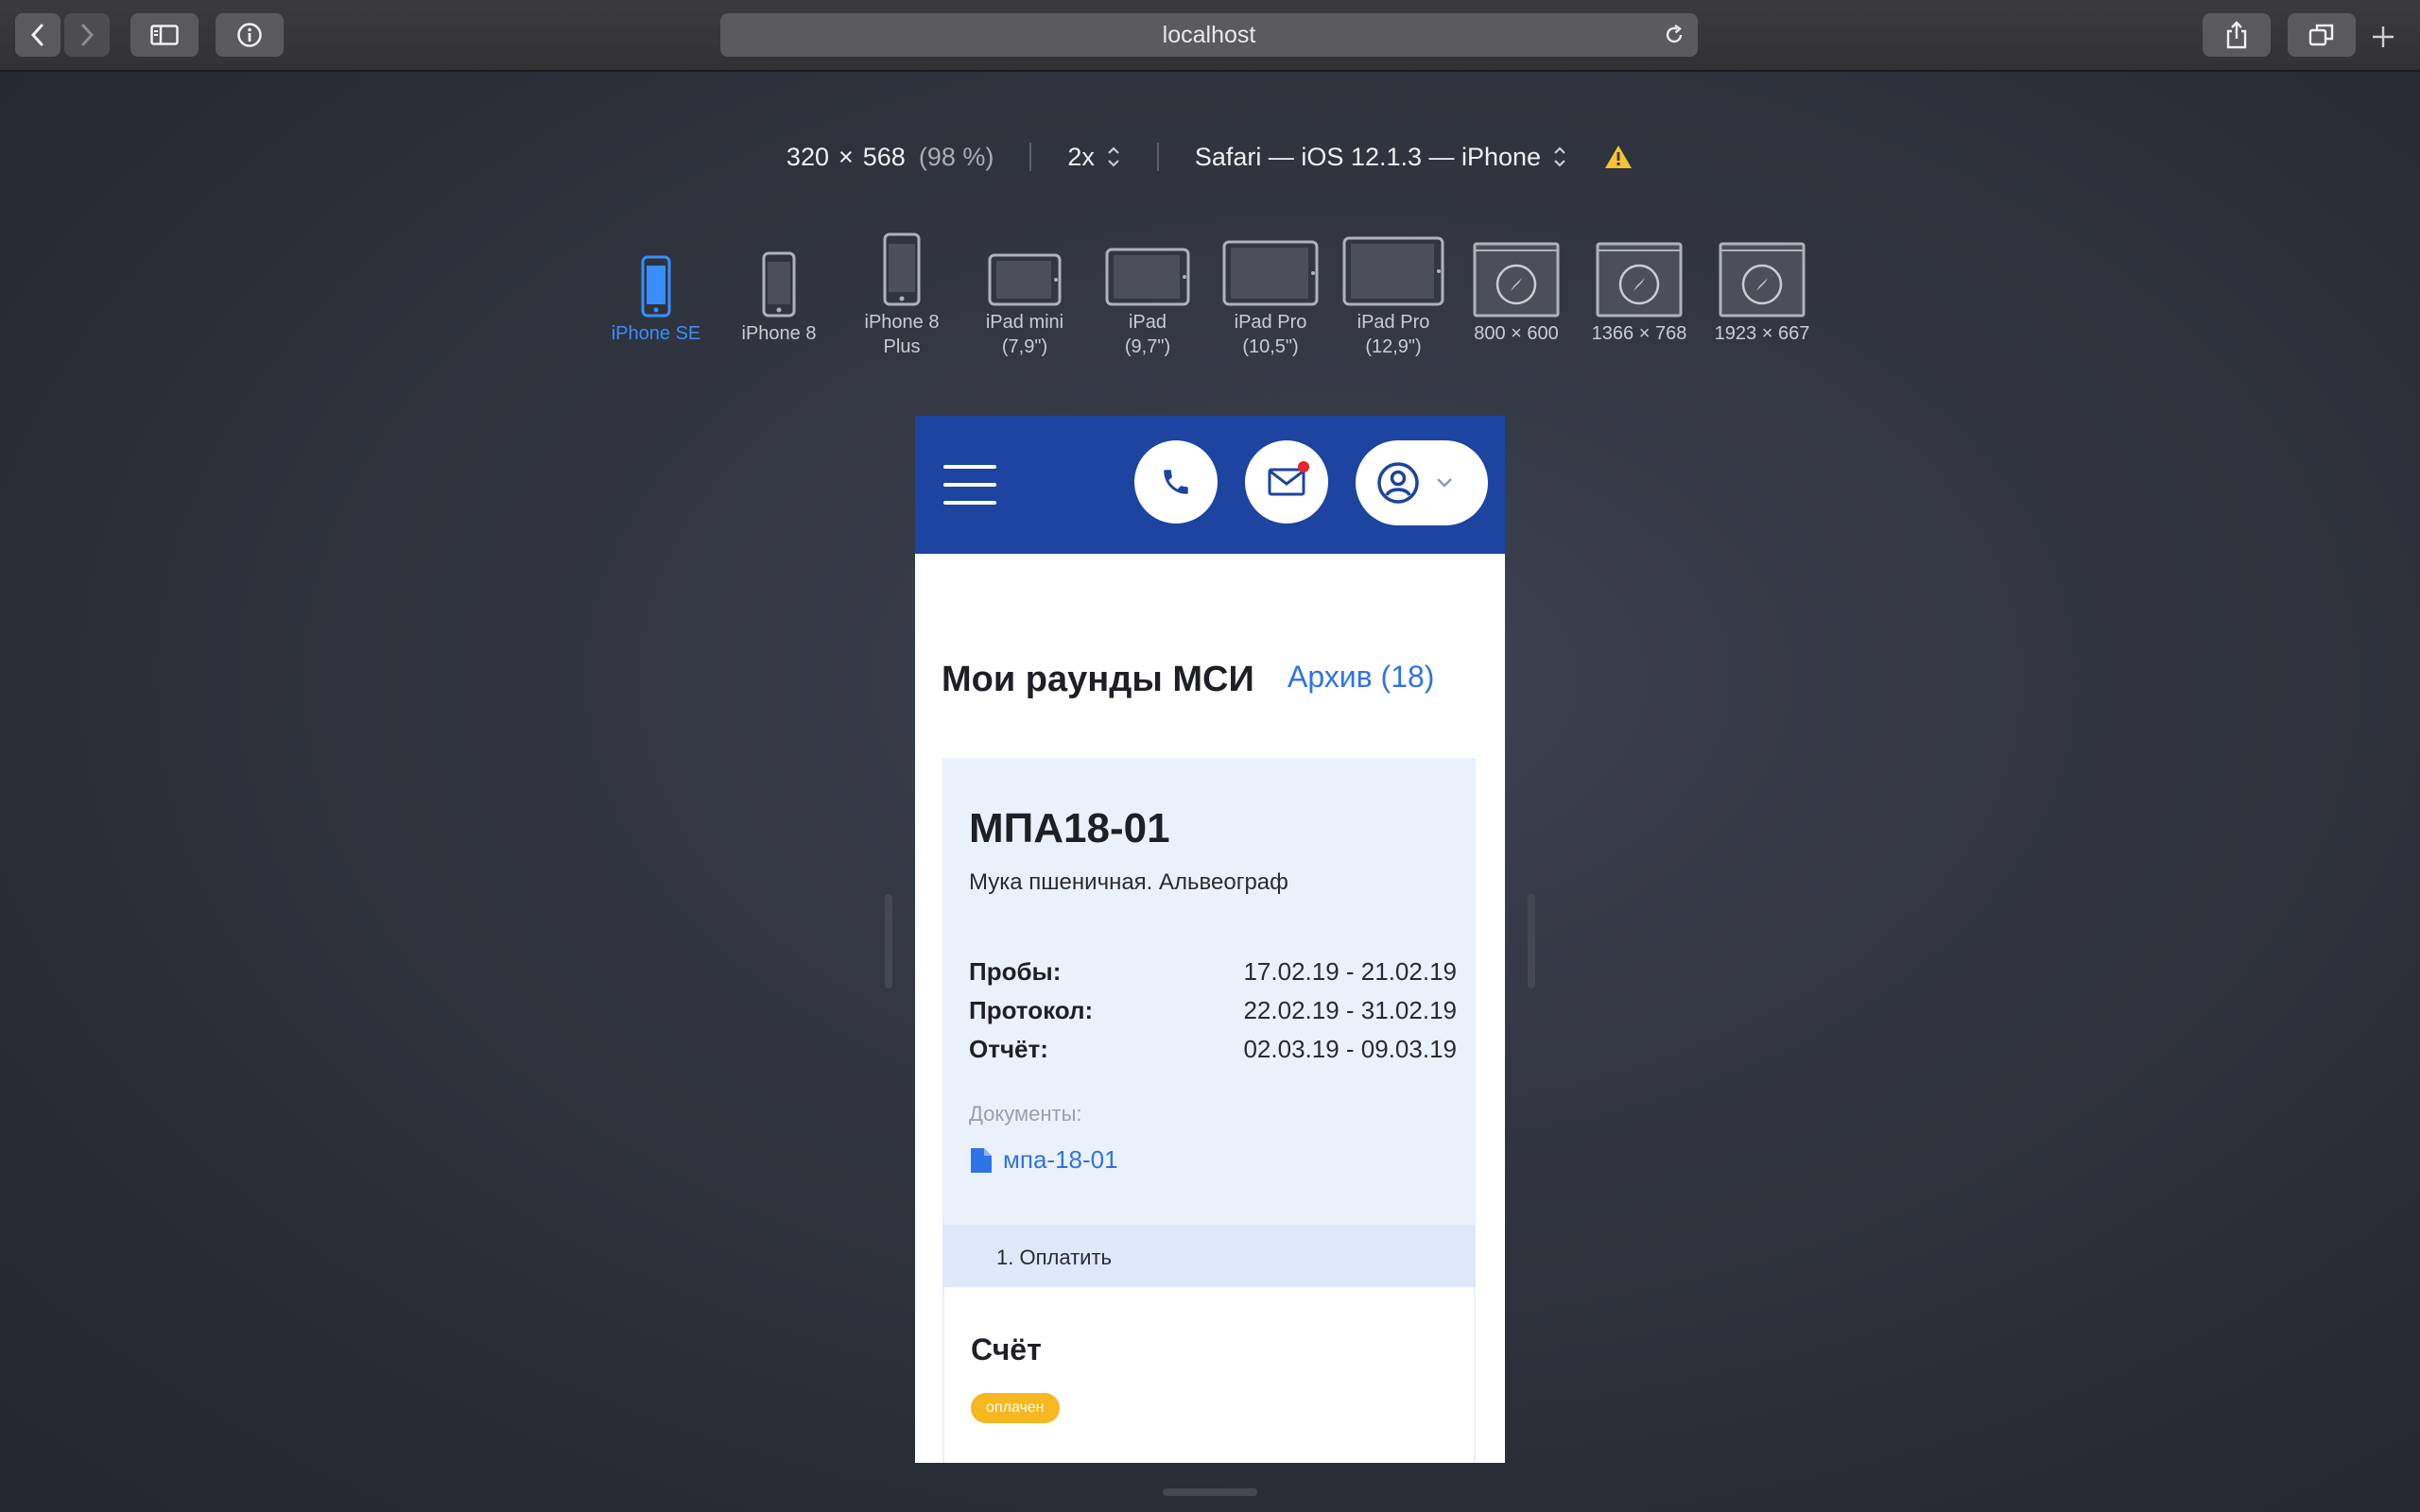  What do you see at coordinates (1674, 35) in the screenshot?
I see `reload-icon` at bounding box center [1674, 35].